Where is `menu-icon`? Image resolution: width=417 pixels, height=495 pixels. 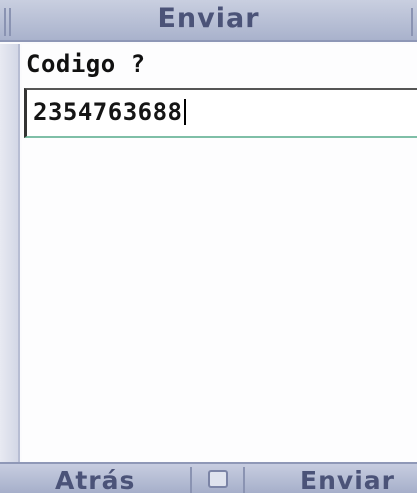
menu-icon is located at coordinates (218, 479).